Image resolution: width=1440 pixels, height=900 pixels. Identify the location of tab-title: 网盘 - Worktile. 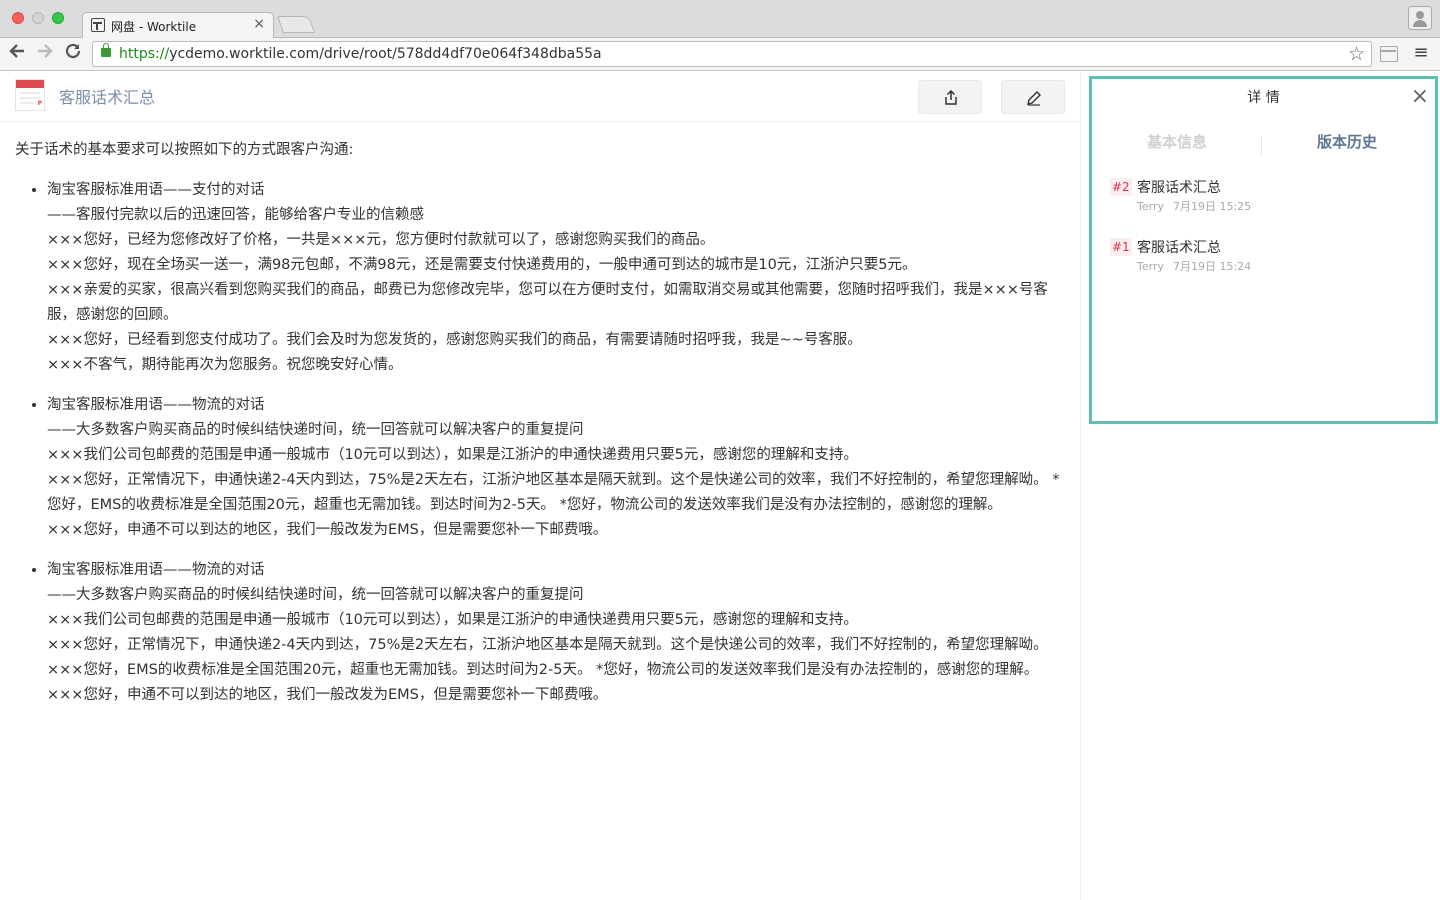
(154, 27).